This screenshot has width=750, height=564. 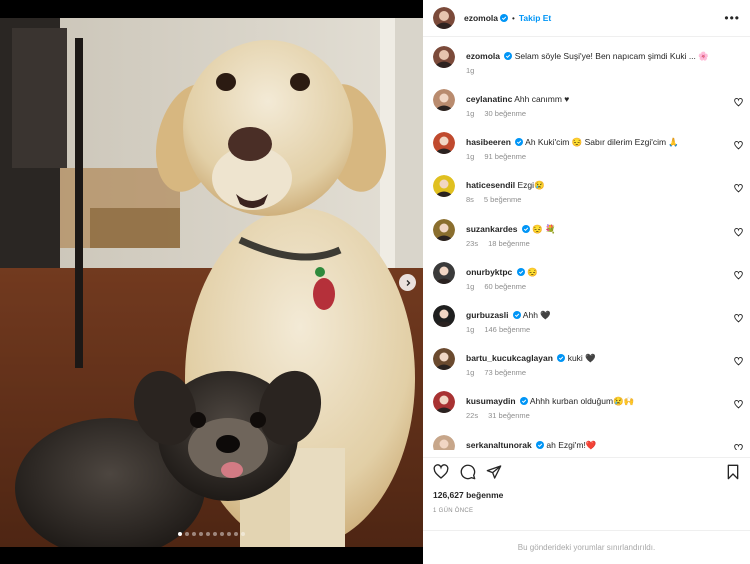 I want to click on comment-username: onurbyktpc, so click(x=489, y=272).